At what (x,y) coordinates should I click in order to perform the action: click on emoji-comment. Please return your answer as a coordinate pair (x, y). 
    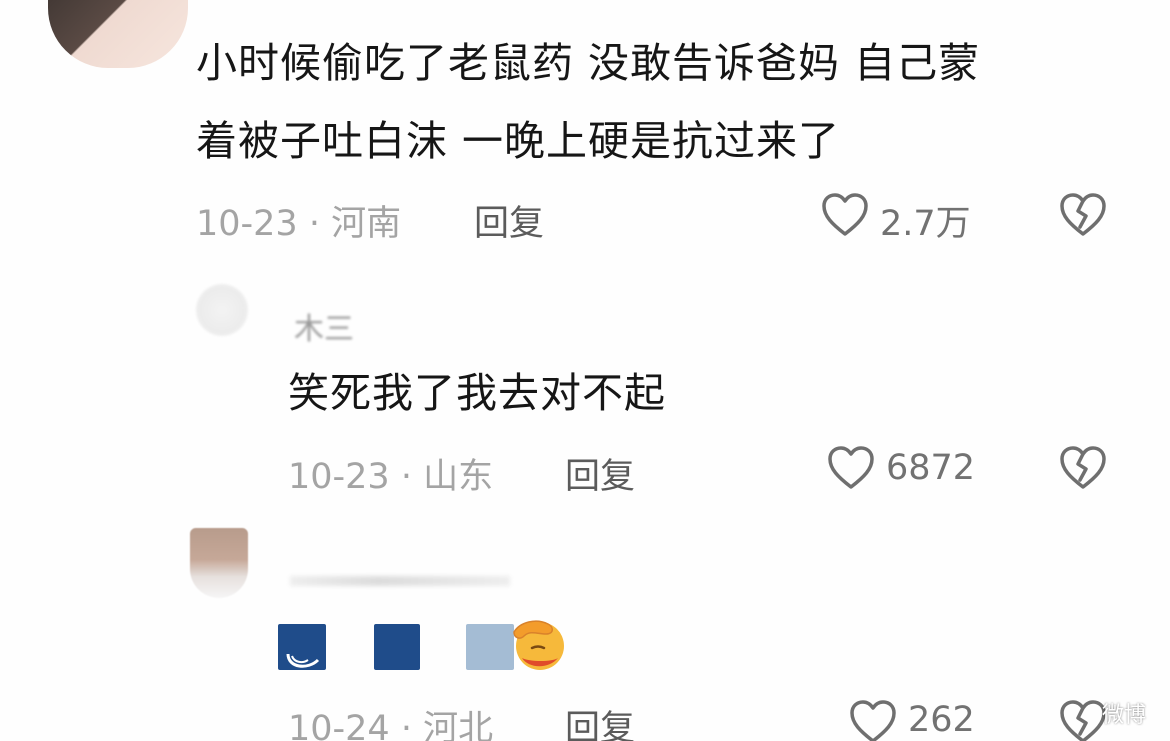
    Looking at the image, I should click on (428, 648).